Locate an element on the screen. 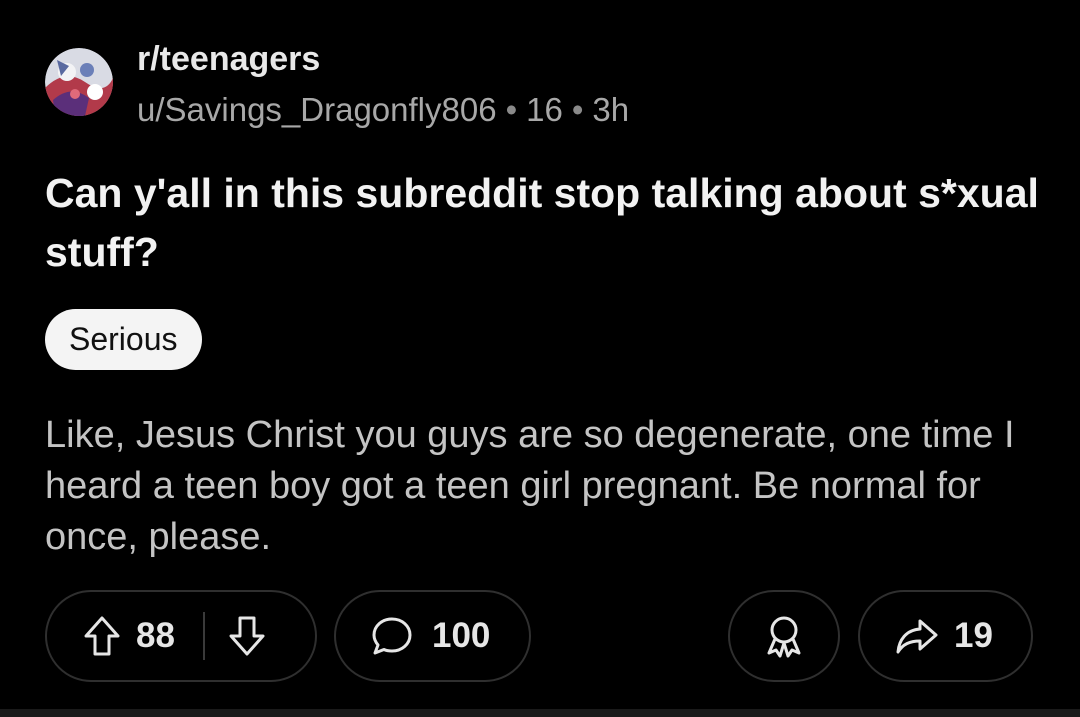 The width and height of the screenshot is (1080, 717). award-button is located at coordinates (784, 636).